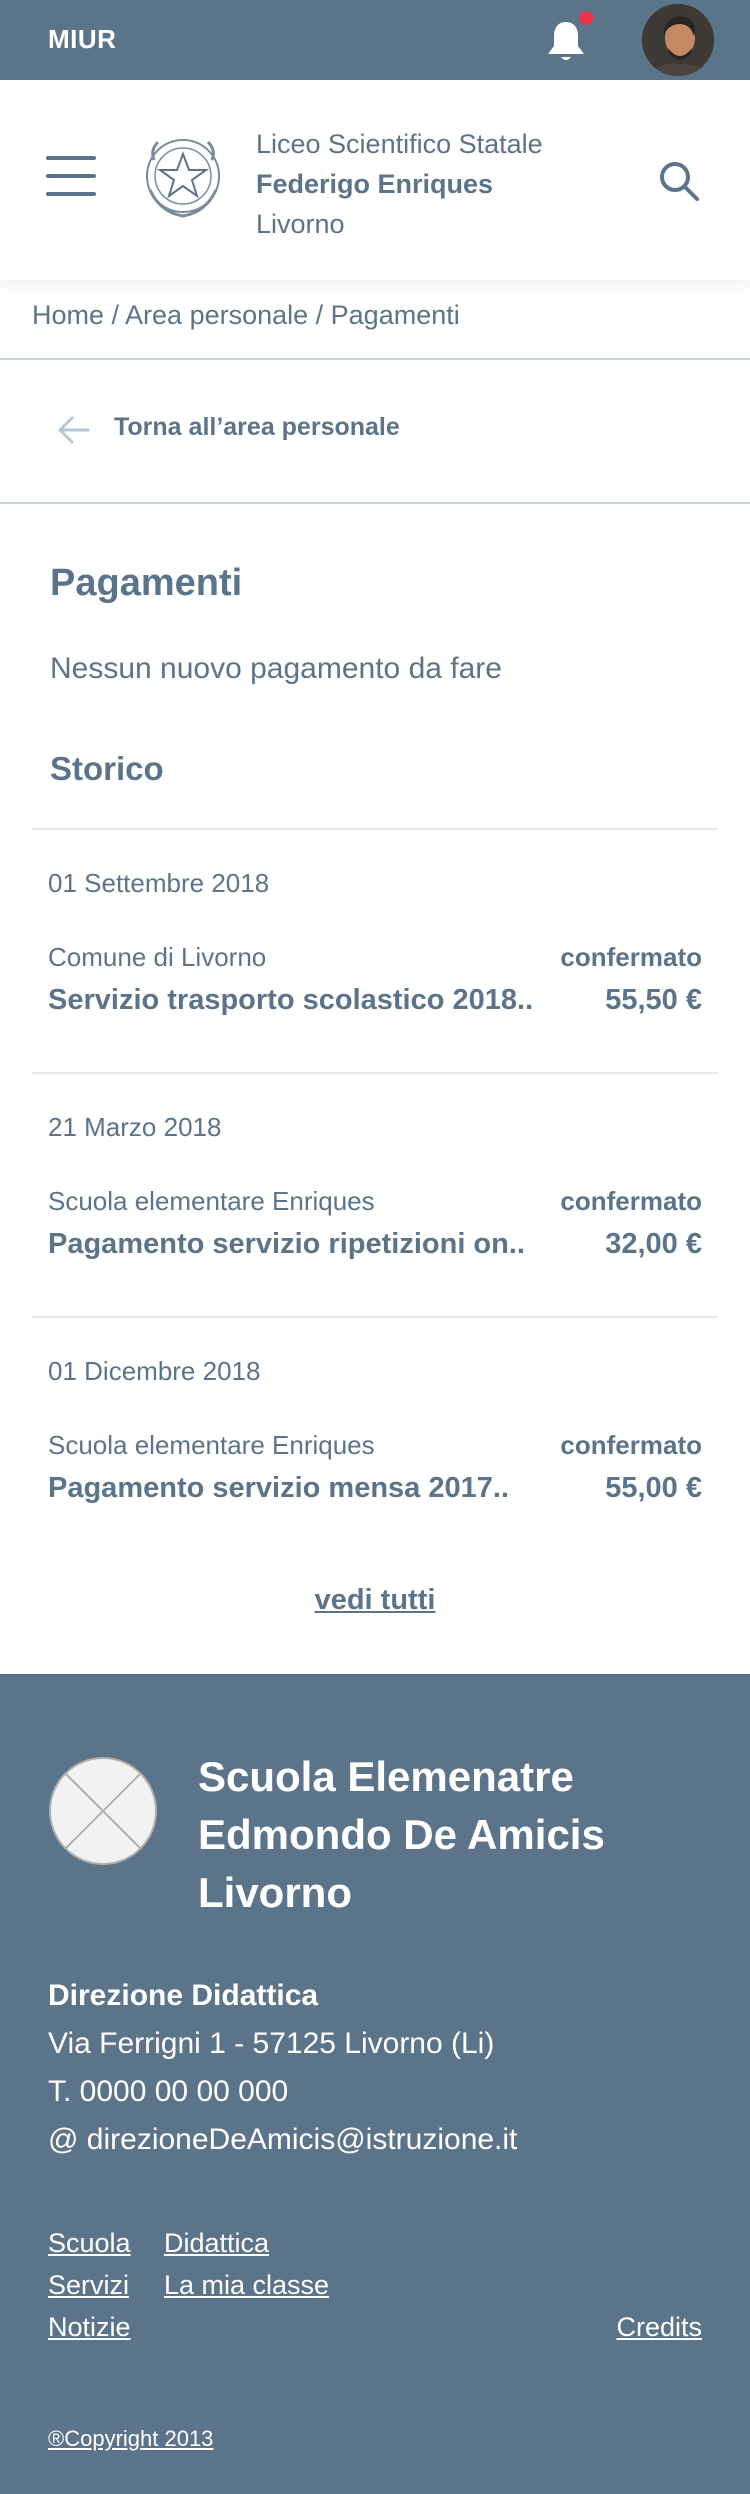  I want to click on republic-emblem-logo, so click(183, 178).